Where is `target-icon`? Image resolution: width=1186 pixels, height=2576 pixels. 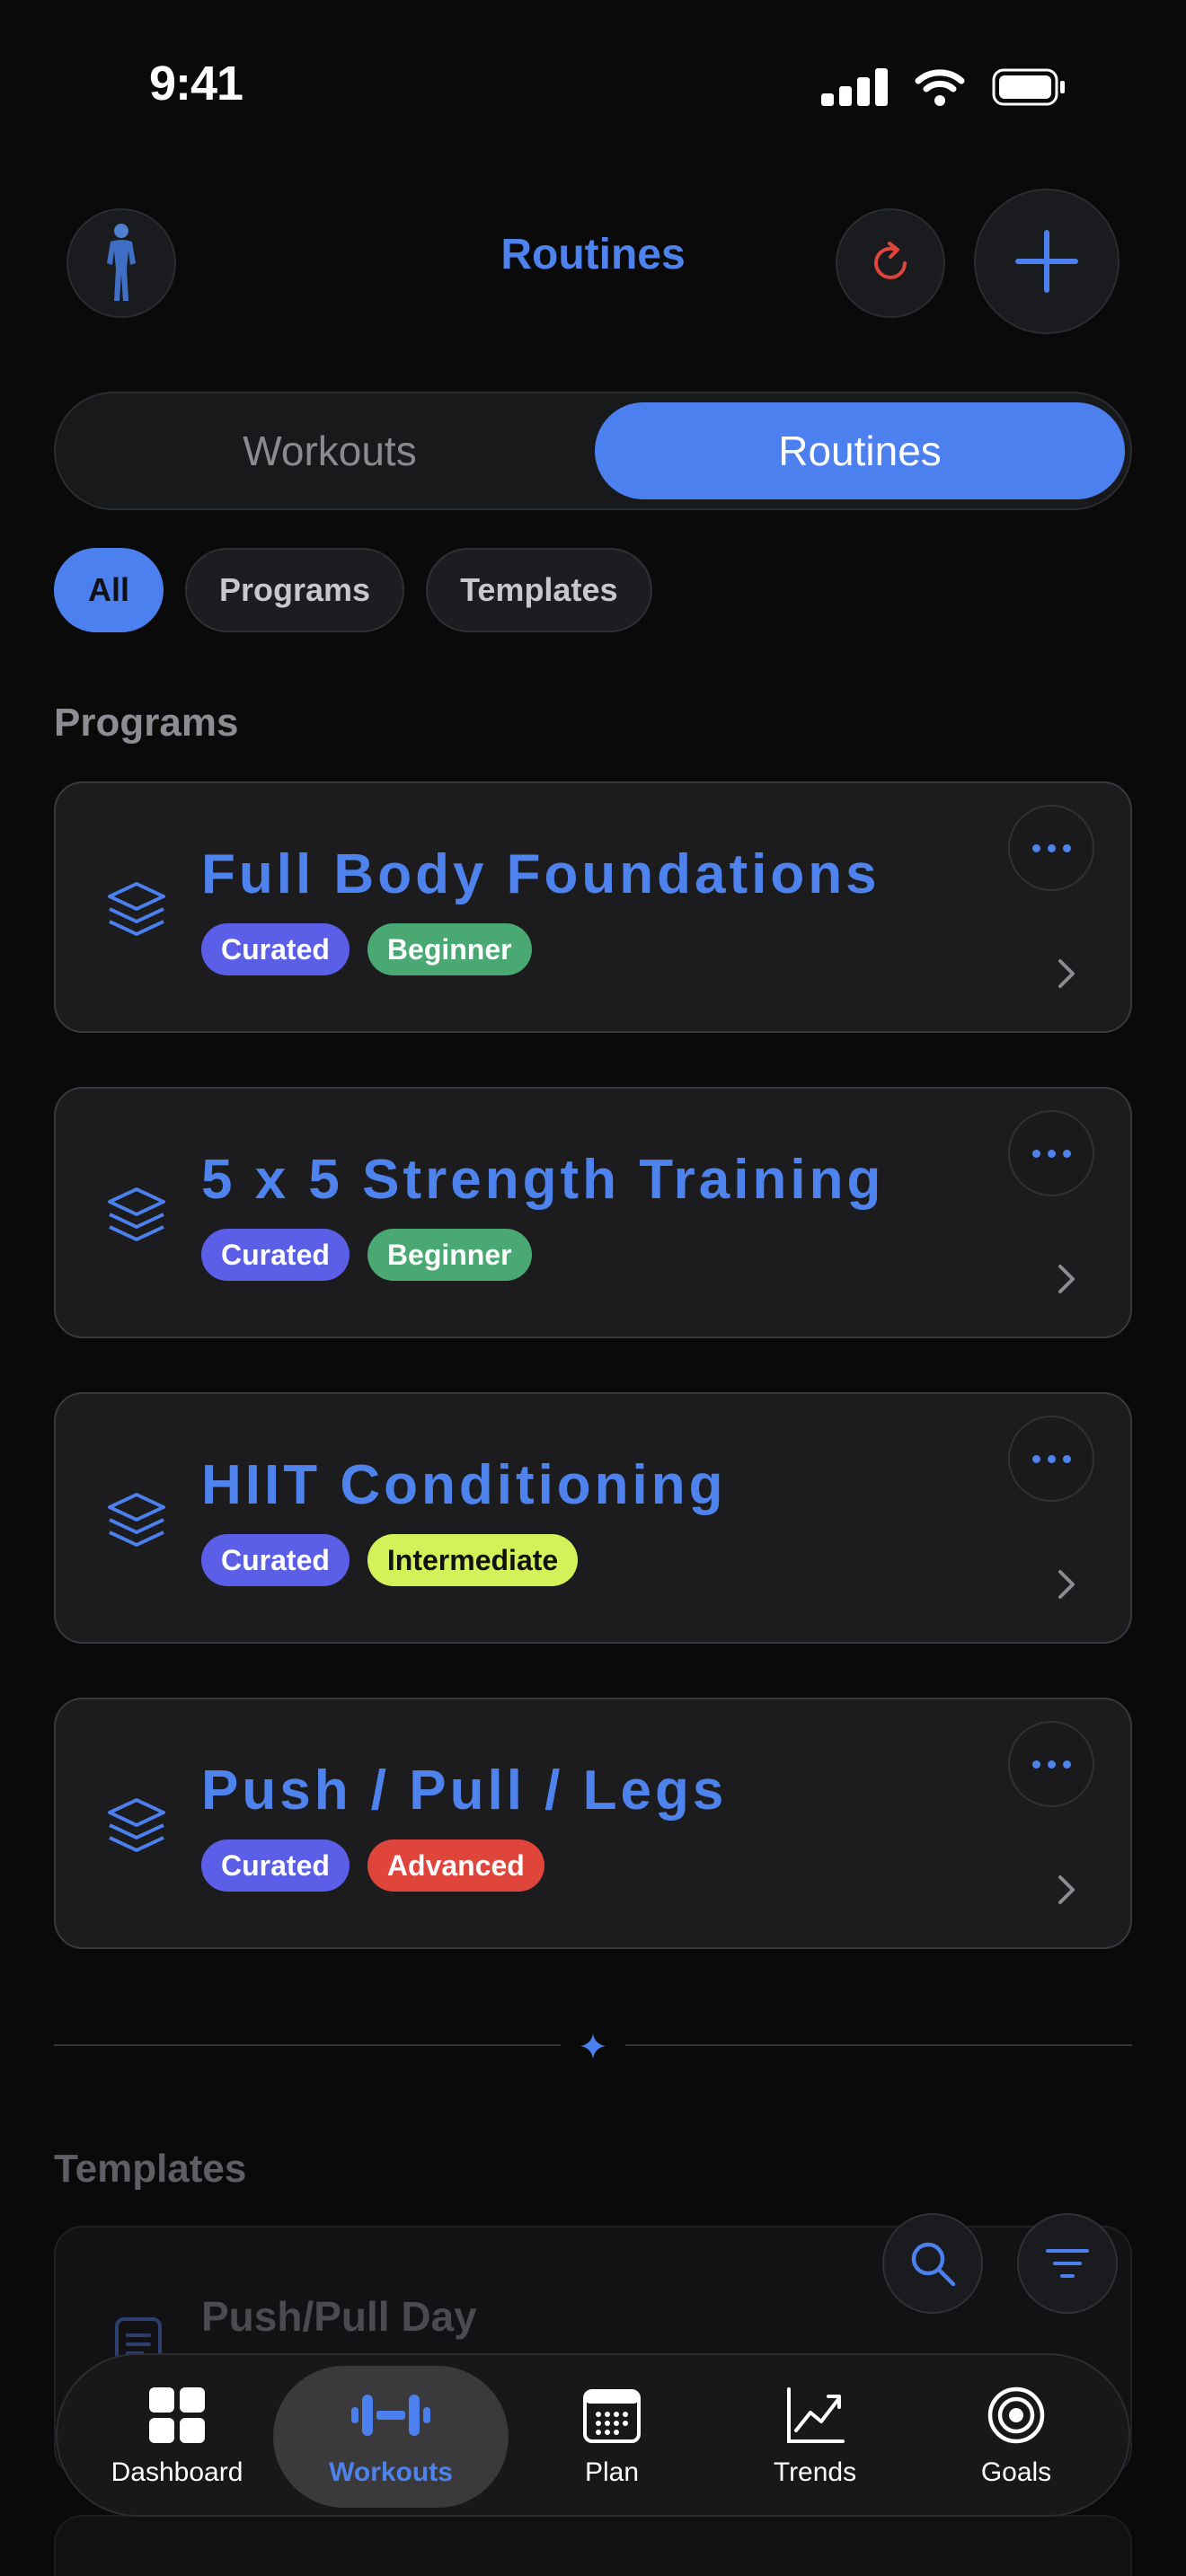 target-icon is located at coordinates (1016, 2415).